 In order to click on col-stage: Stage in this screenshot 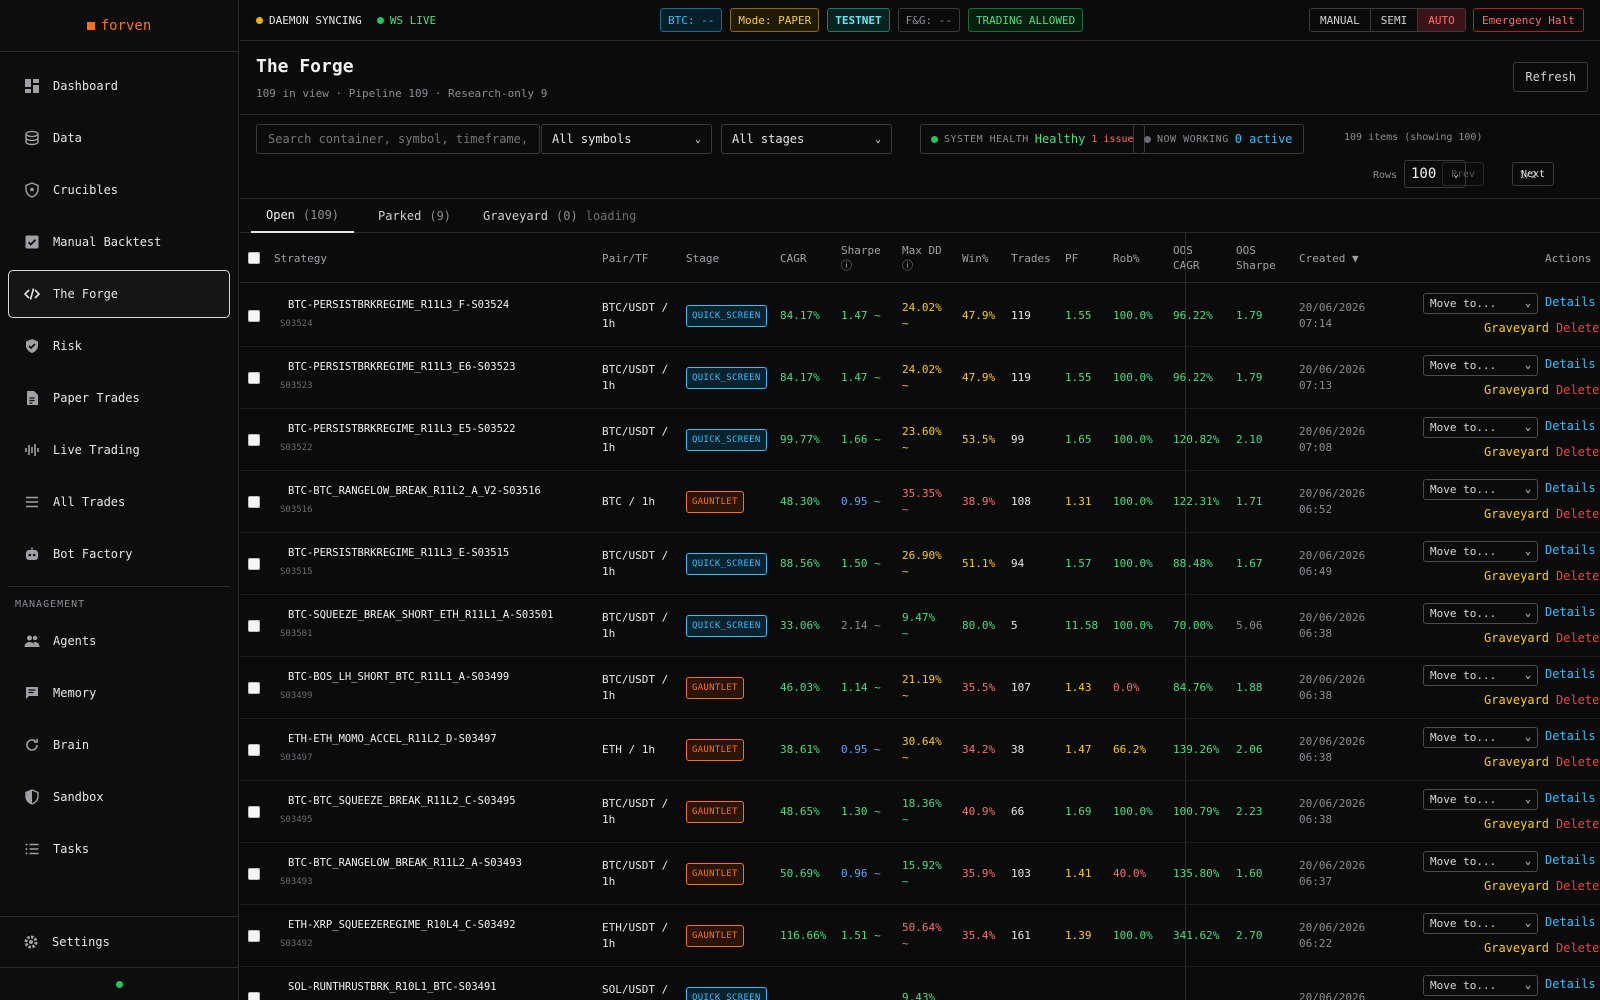, I will do `click(702, 258)`.